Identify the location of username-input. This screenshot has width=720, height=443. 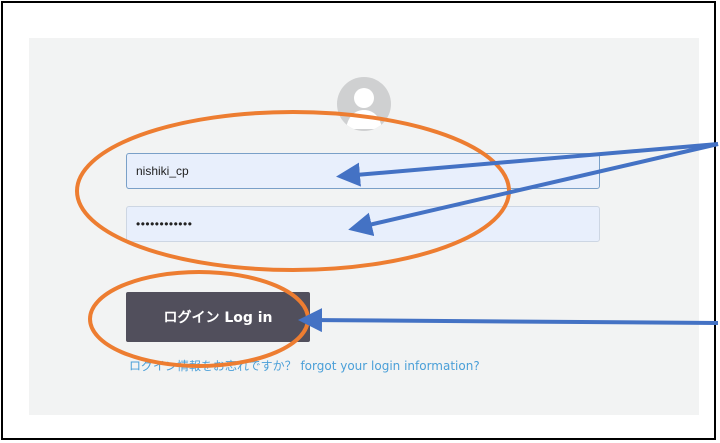
(363, 171).